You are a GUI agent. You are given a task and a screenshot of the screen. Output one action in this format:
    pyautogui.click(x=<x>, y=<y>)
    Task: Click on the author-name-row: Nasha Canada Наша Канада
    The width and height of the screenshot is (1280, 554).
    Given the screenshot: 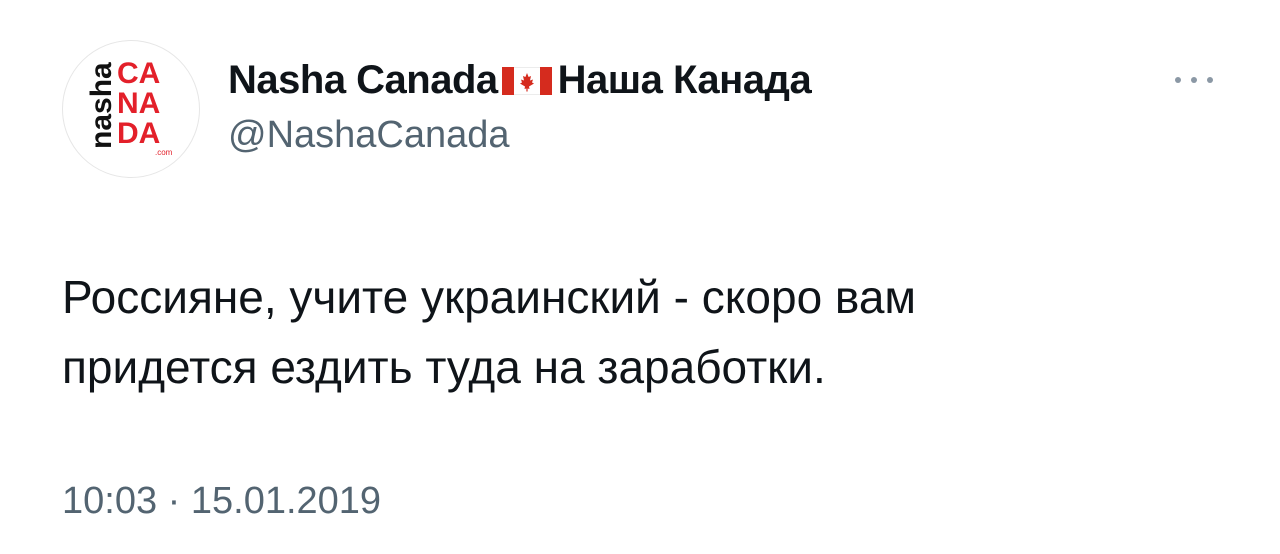 What is the action you would take?
    pyautogui.click(x=520, y=80)
    